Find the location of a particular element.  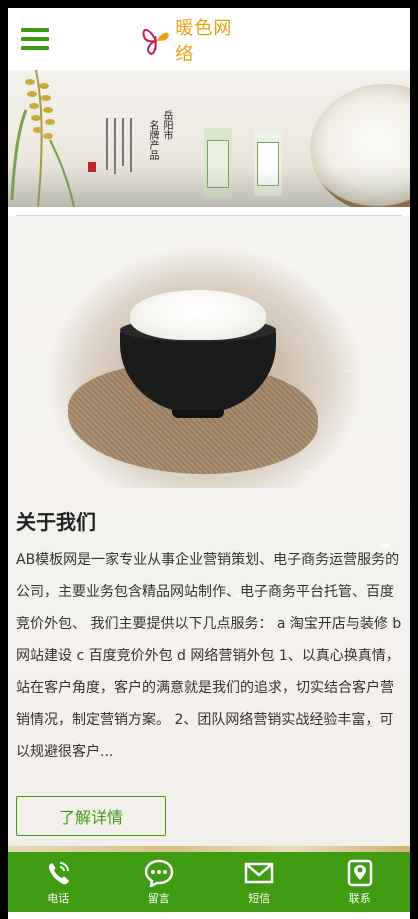

map-pin-icon is located at coordinates (359, 872).